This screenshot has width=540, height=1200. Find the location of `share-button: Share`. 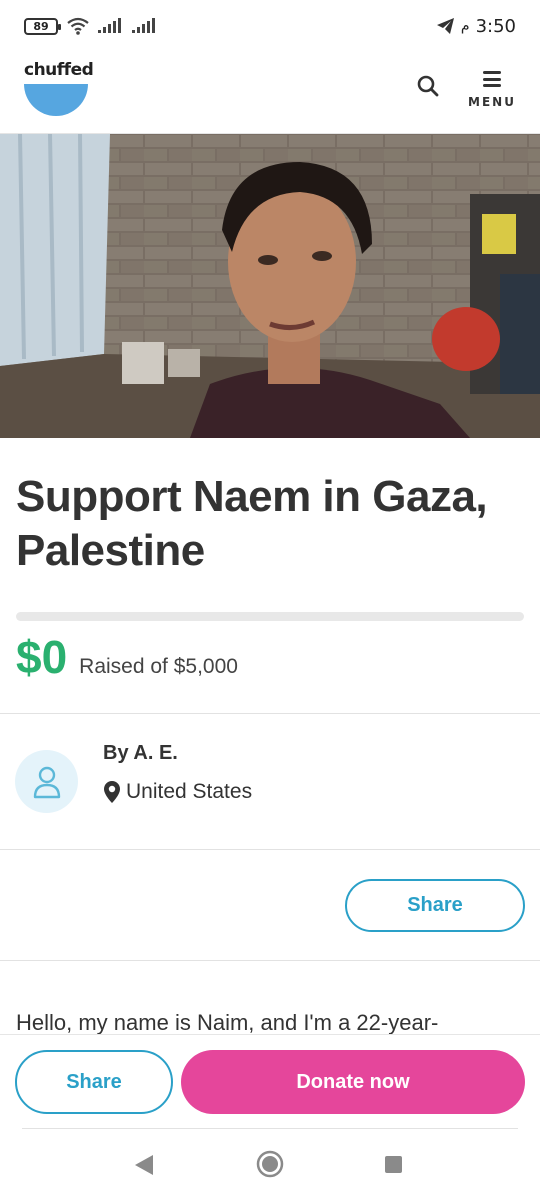

share-button: Share is located at coordinates (435, 905).